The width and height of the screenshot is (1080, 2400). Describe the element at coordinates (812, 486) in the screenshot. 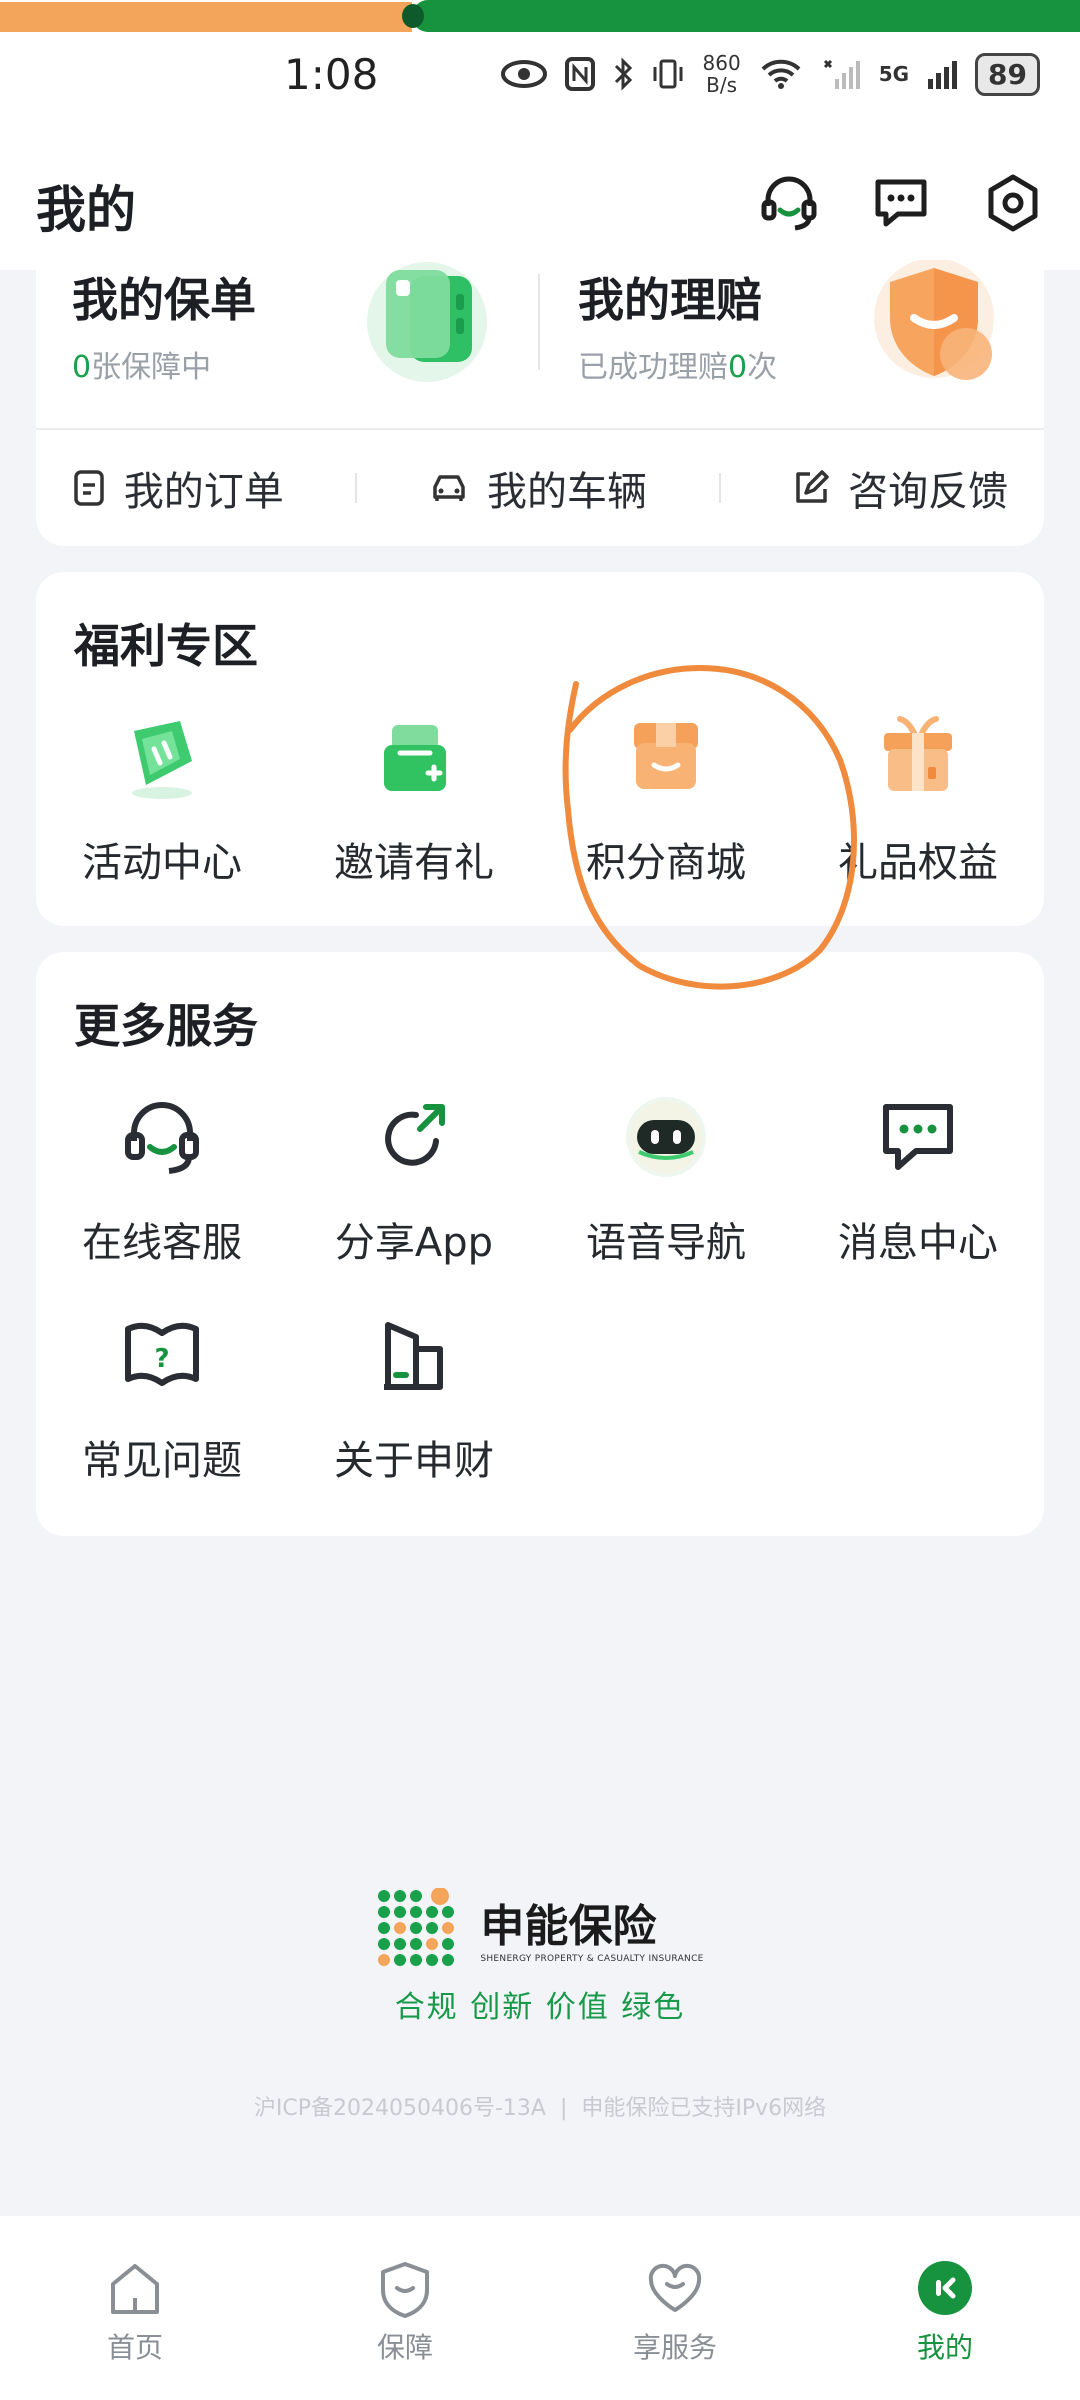

I see `edit-icon` at that location.